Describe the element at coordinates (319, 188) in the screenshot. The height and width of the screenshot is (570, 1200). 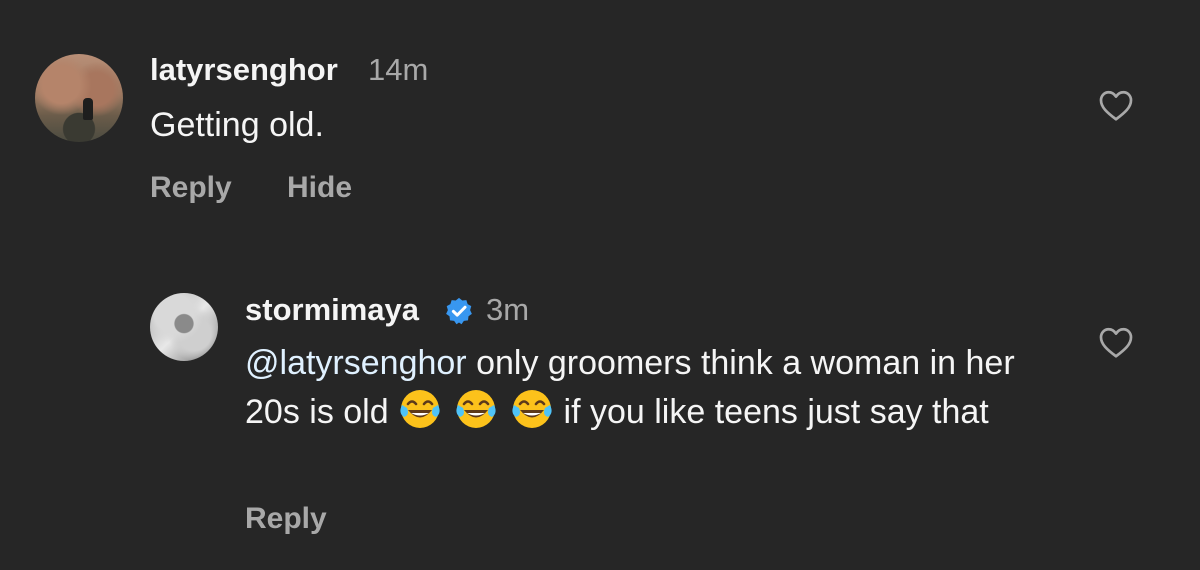
I see `hide-button: Hide` at that location.